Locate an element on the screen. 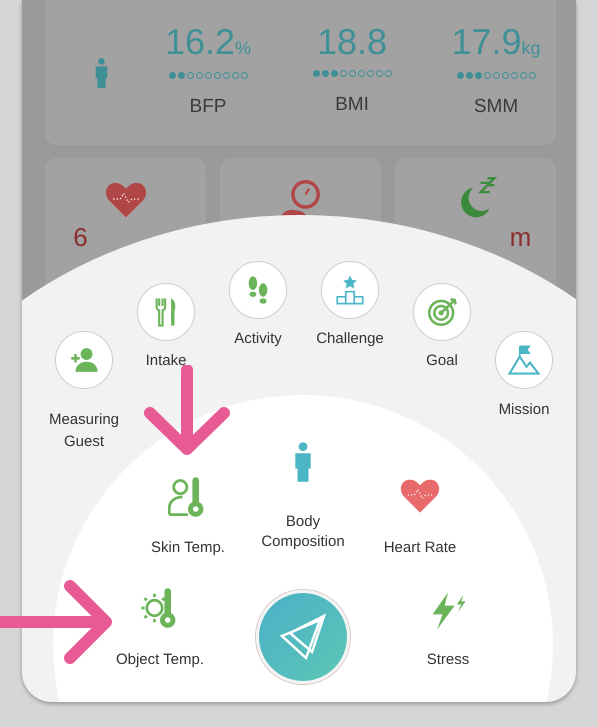  metric-label: SMM is located at coordinates (496, 106).